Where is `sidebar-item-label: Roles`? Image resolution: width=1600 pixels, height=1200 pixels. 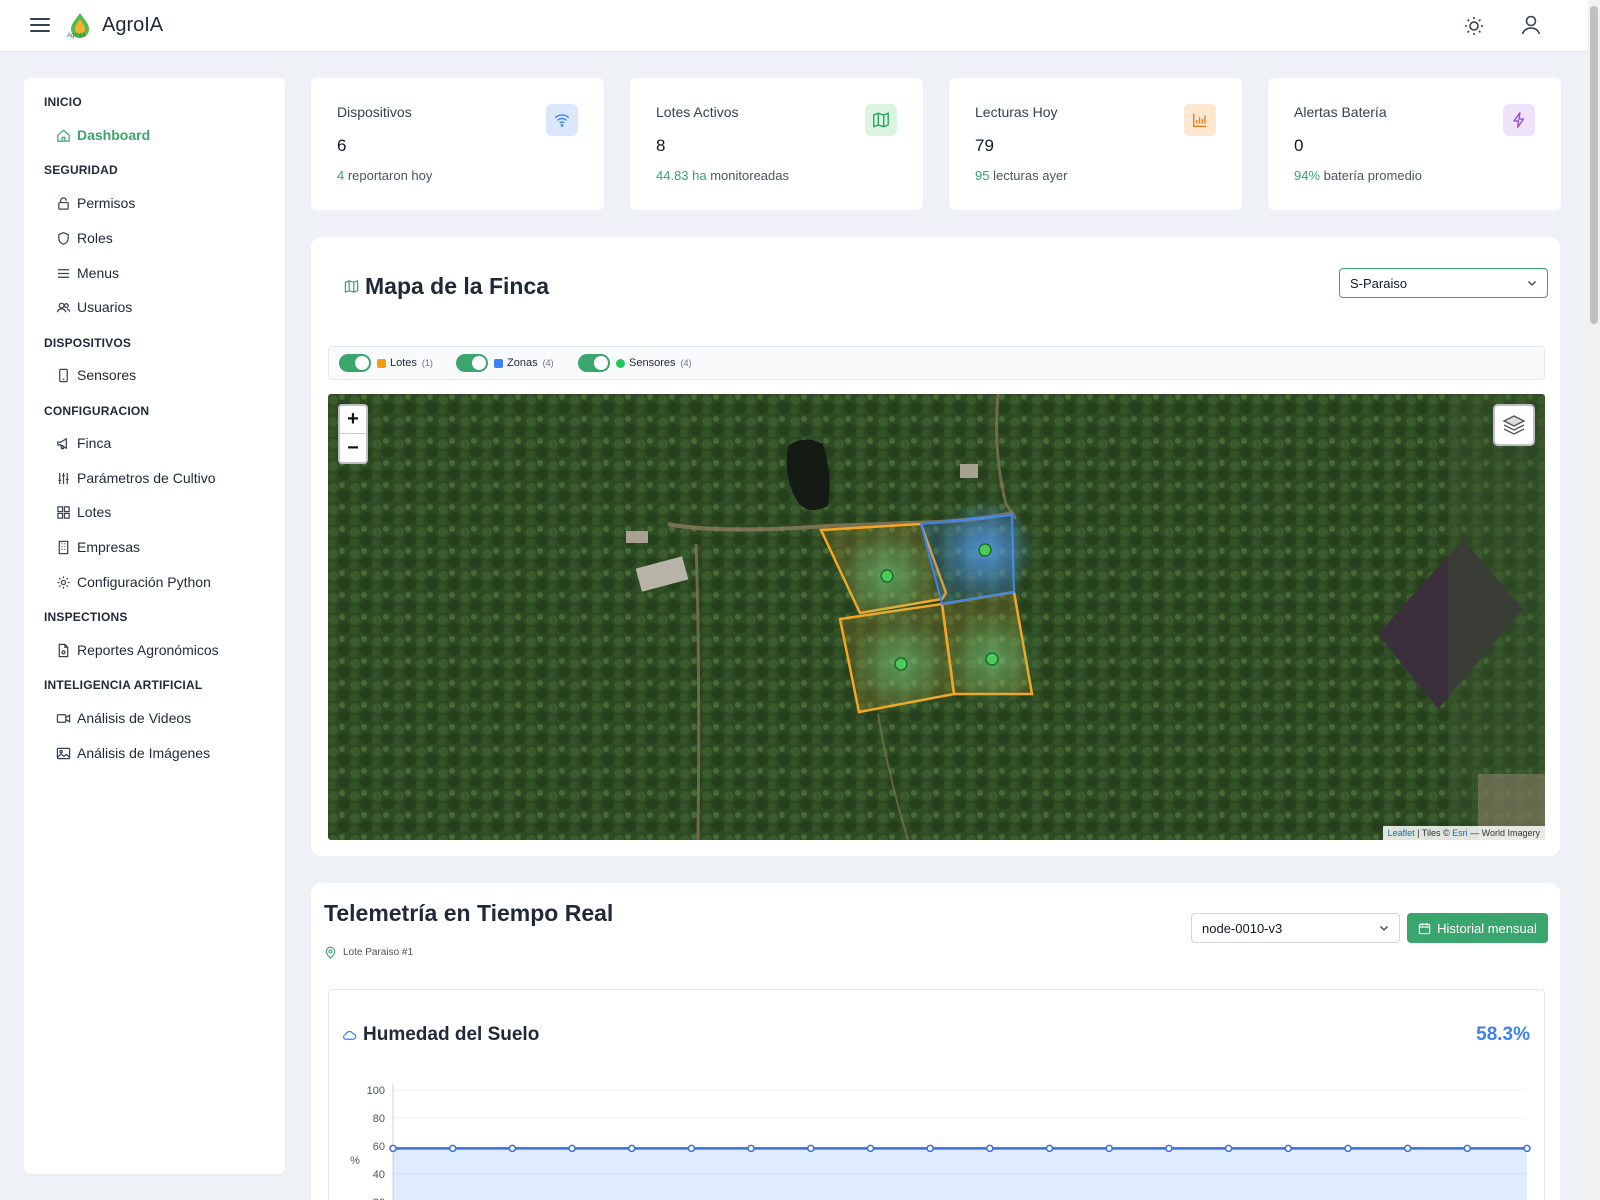
sidebar-item-label: Roles is located at coordinates (95, 238).